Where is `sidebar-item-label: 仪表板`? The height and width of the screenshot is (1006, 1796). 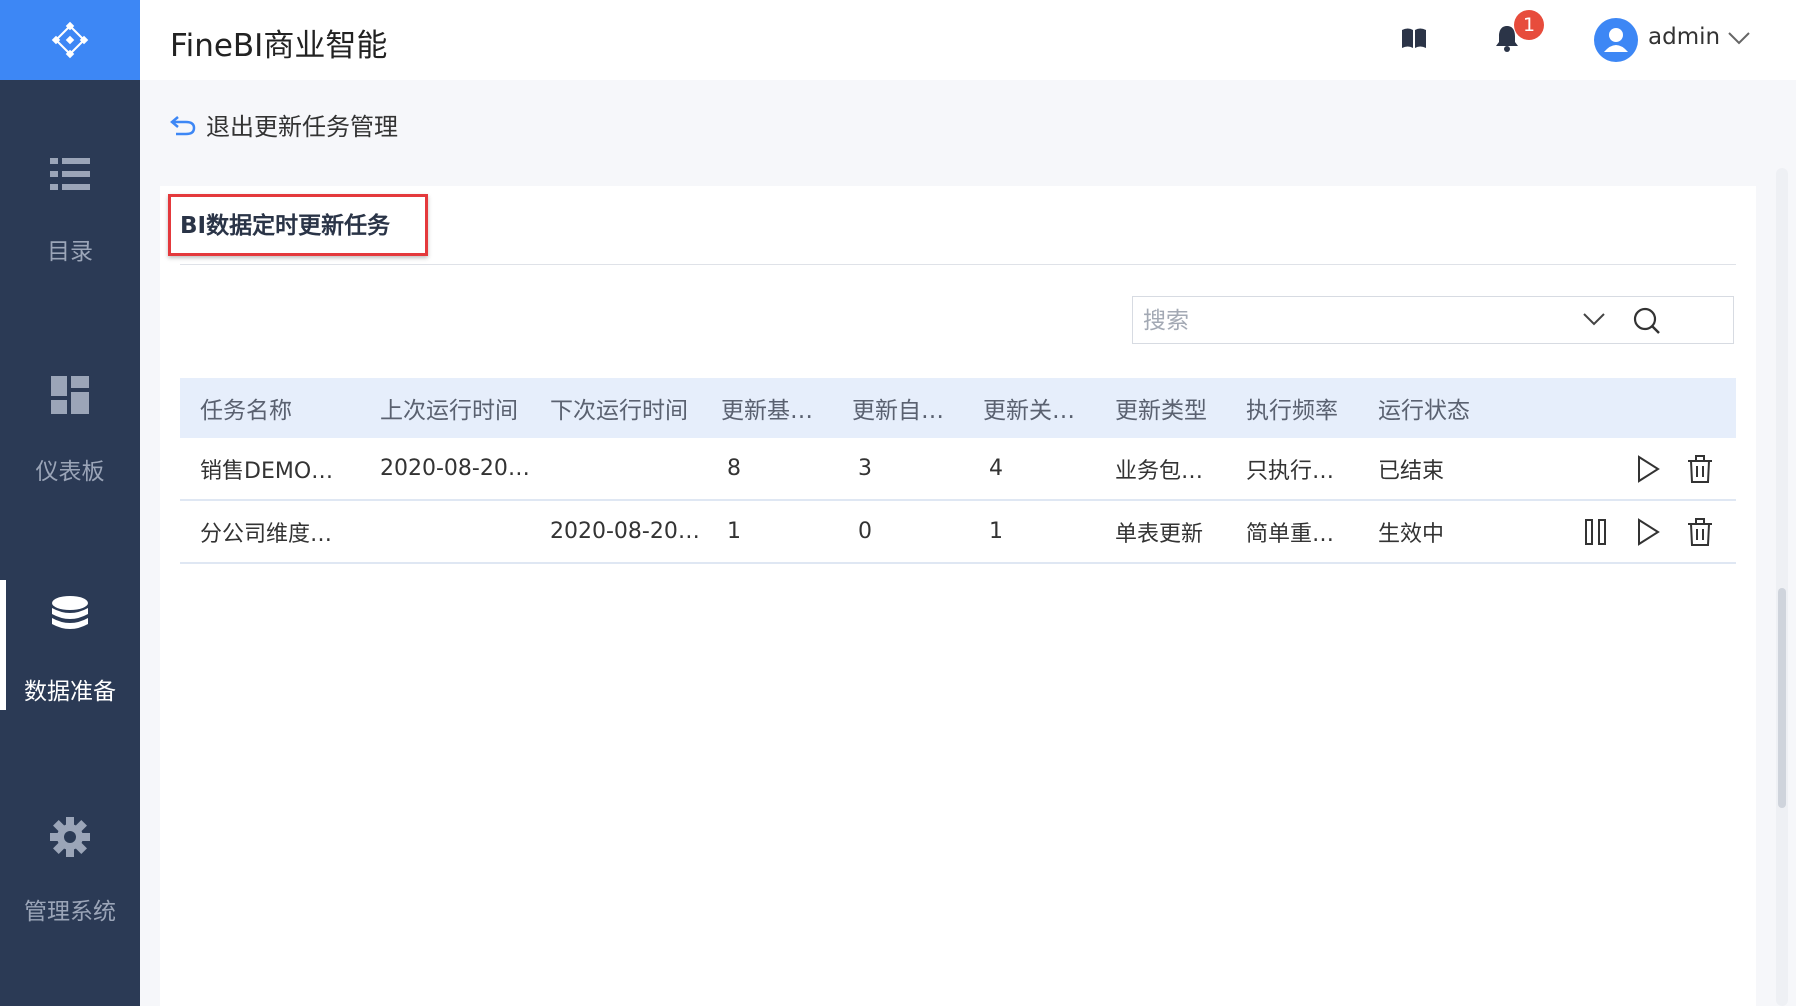 sidebar-item-label: 仪表板 is located at coordinates (70, 472).